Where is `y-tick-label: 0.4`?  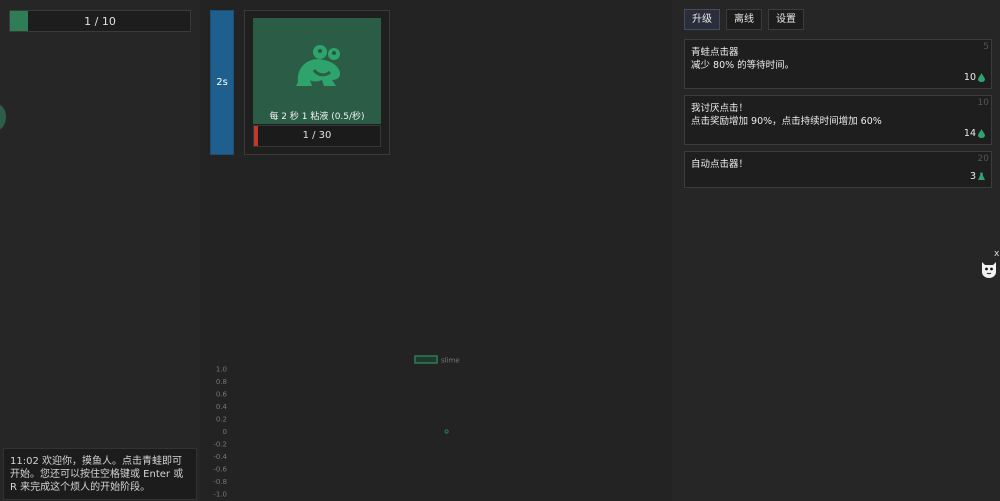
y-tick-label: 0.4 is located at coordinates (222, 407).